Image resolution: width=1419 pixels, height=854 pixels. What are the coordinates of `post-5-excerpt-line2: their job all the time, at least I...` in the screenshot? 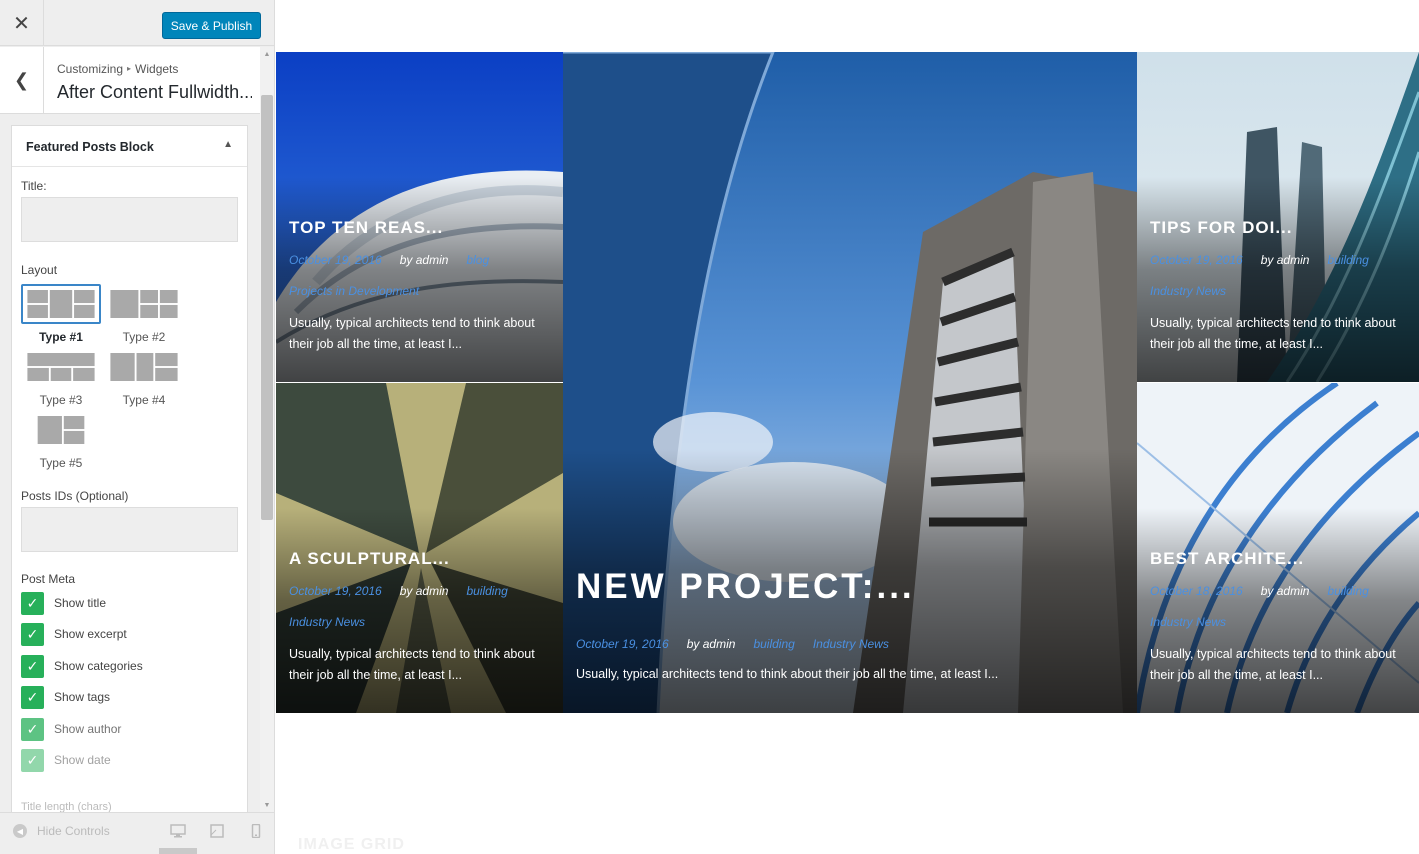 It's located at (1236, 675).